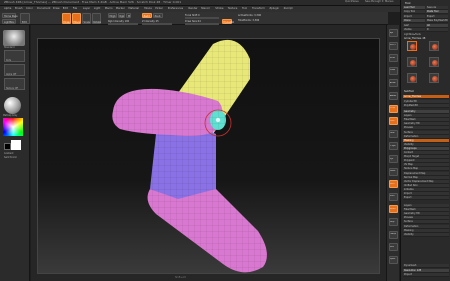 The height and width of the screenshot is (281, 450). Describe the element at coordinates (426, 270) in the screenshot. I see `tool-footer-resolution-128: Resolution 128` at that location.